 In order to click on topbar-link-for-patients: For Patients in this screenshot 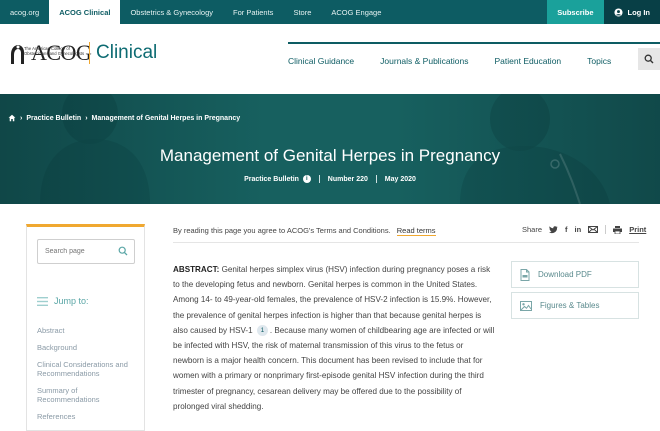, I will do `click(253, 12)`.